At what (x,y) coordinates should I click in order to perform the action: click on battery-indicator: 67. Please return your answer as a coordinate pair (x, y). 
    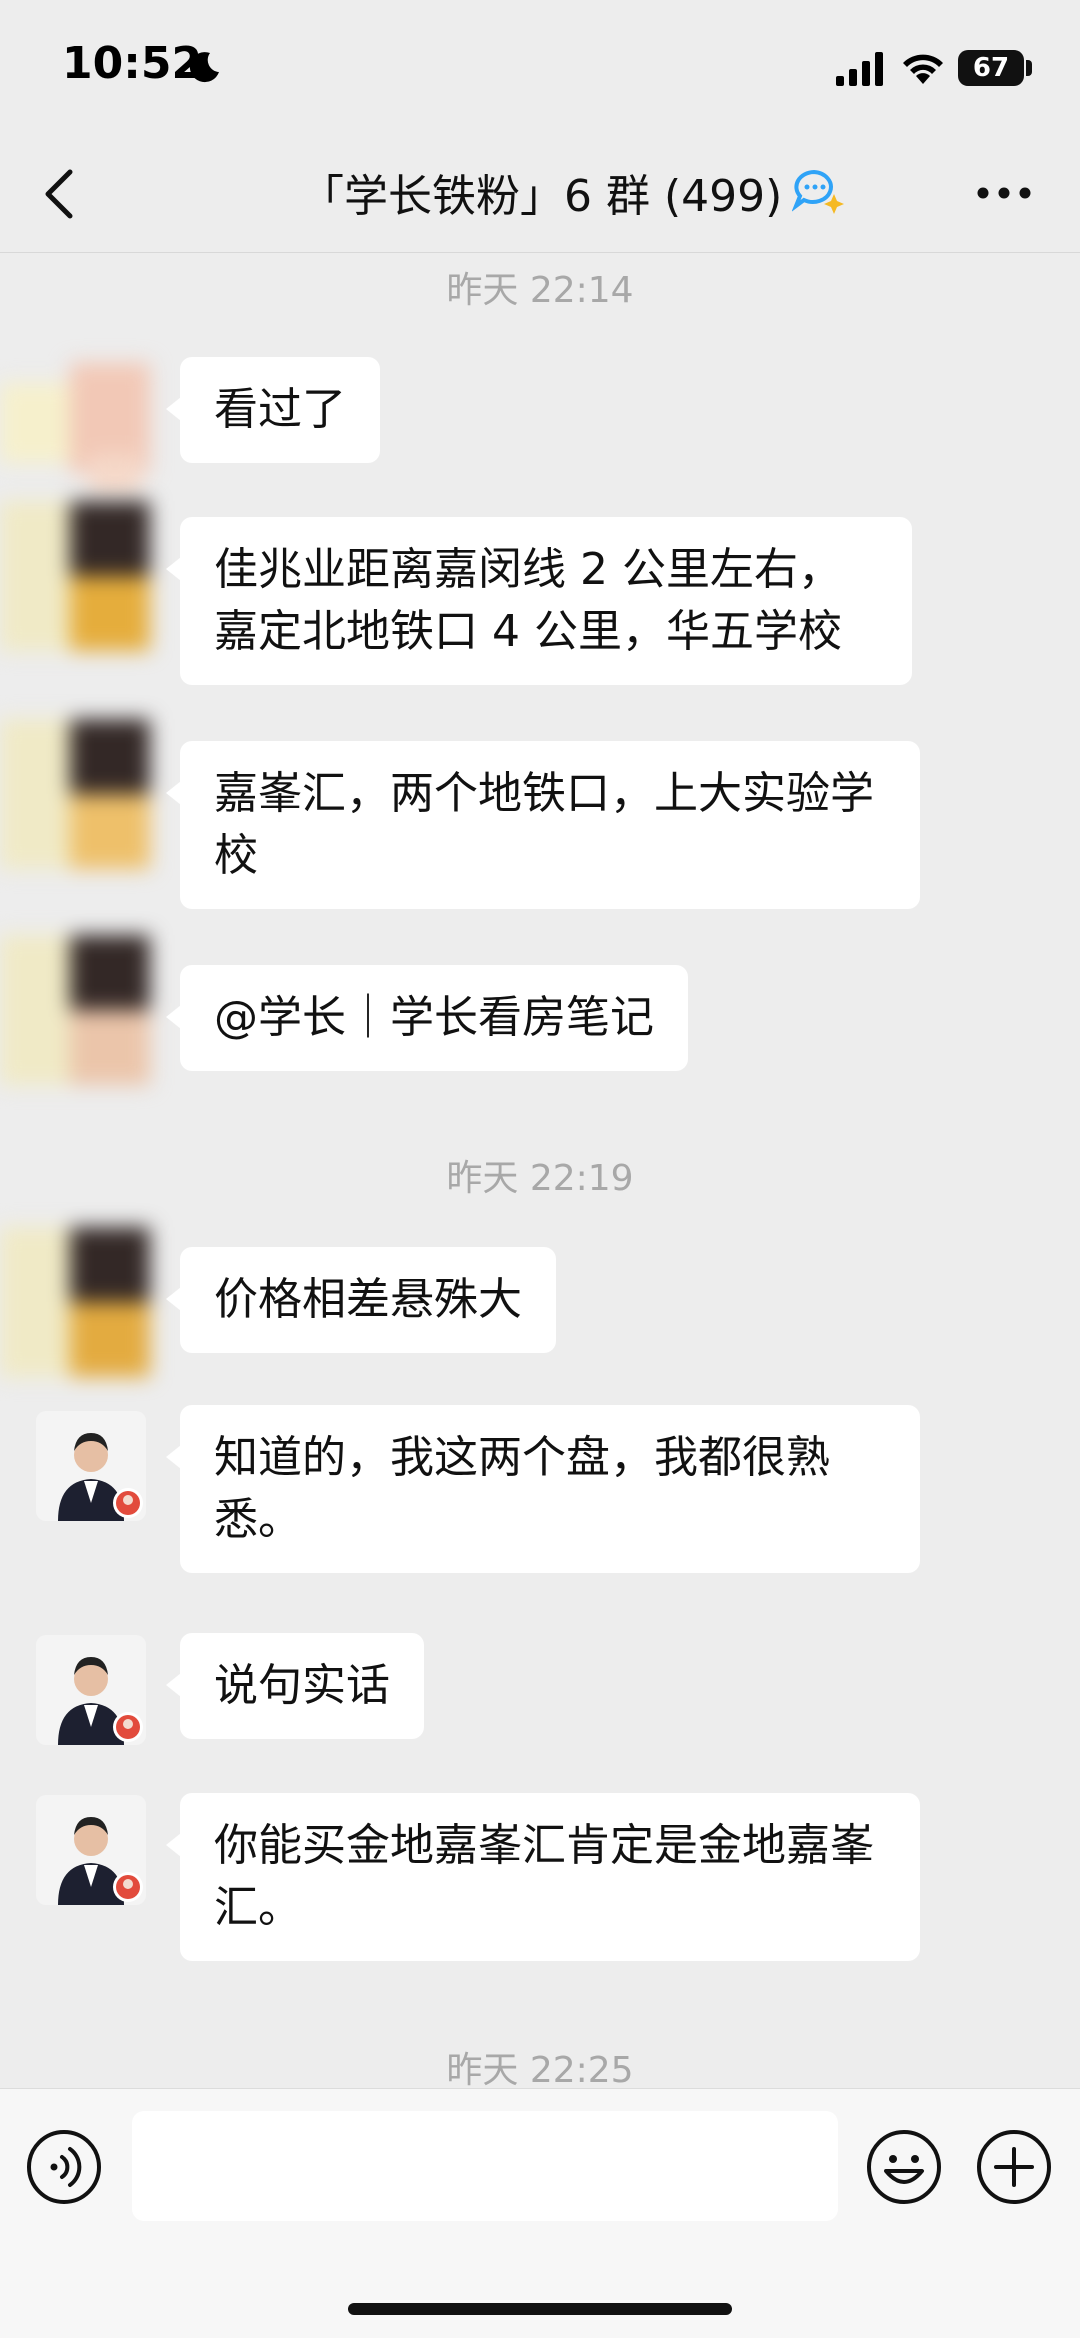
    Looking at the image, I should click on (991, 68).